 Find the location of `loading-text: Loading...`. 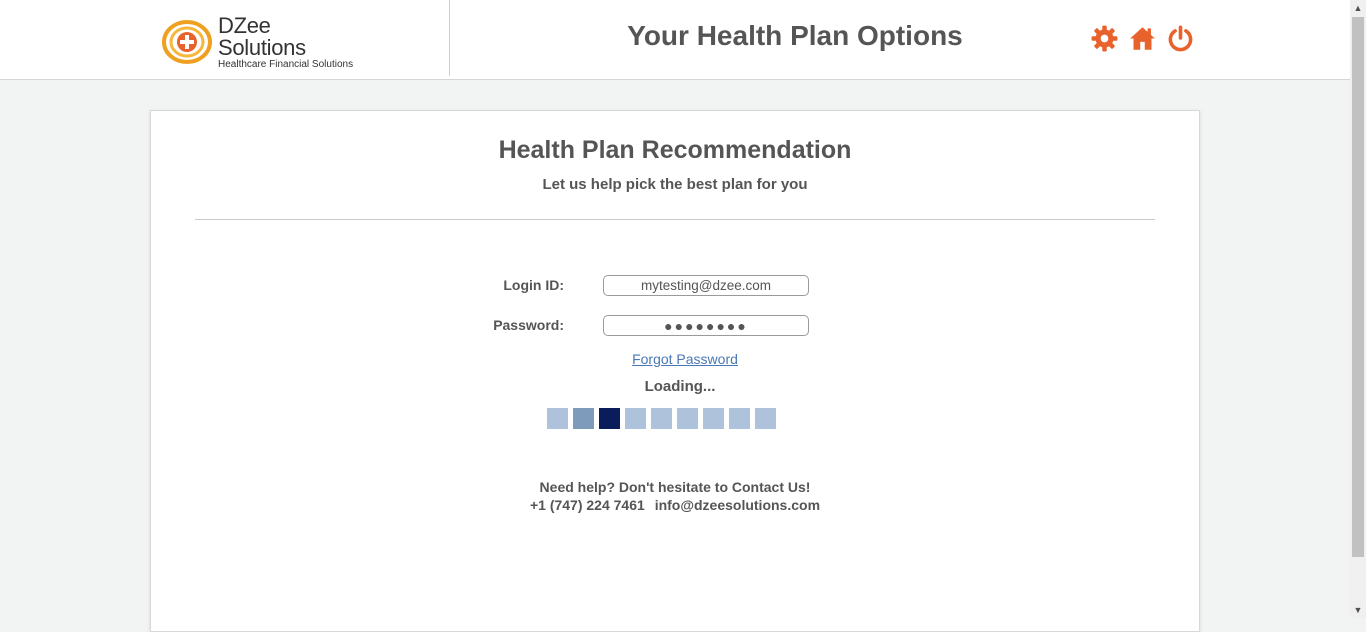

loading-text: Loading... is located at coordinates (680, 386).